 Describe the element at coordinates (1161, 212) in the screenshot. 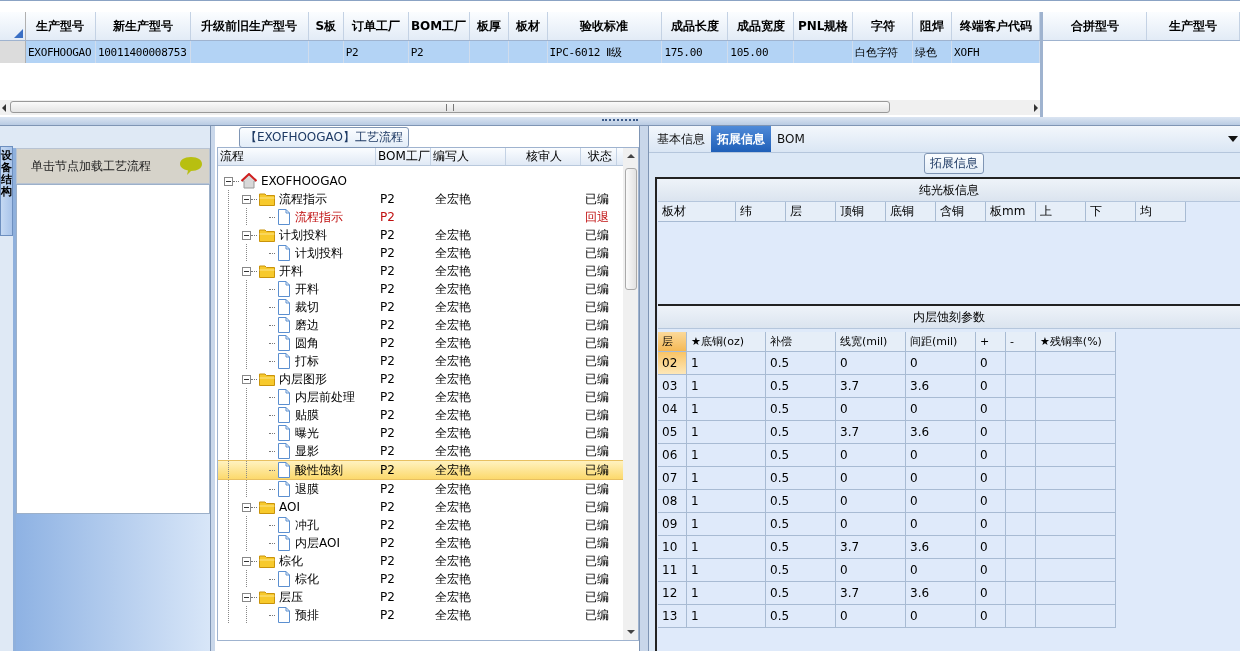

I see `column-header: 均` at that location.